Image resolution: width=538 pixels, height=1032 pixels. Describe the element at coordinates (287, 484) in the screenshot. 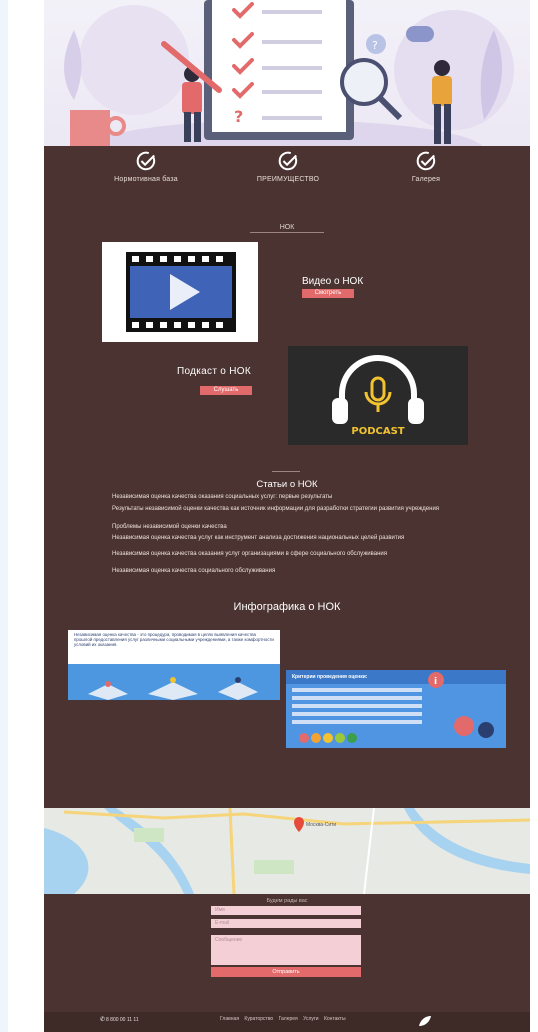

I see `articles-title: Статьи о НОК` at that location.